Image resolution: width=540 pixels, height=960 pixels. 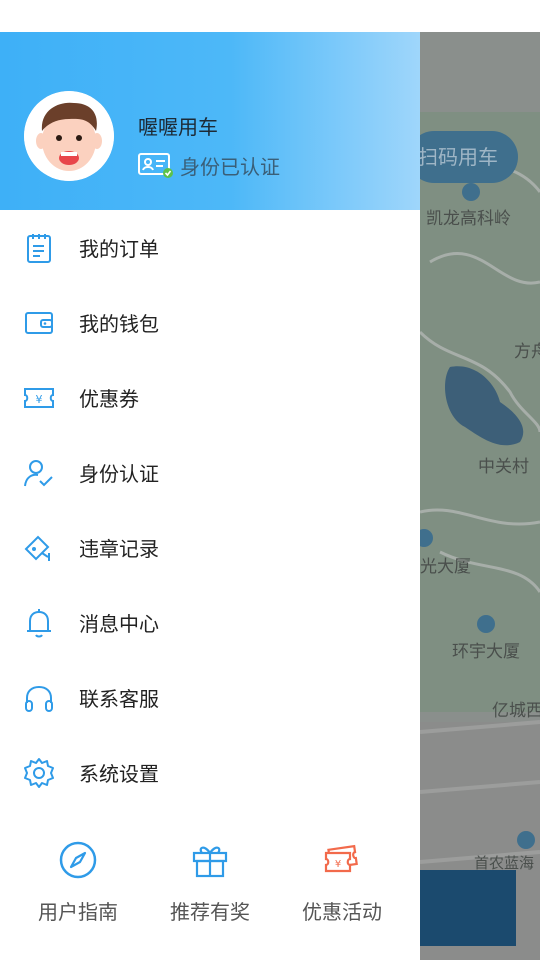 I want to click on menu-label: 联系客服, so click(x=119, y=699).